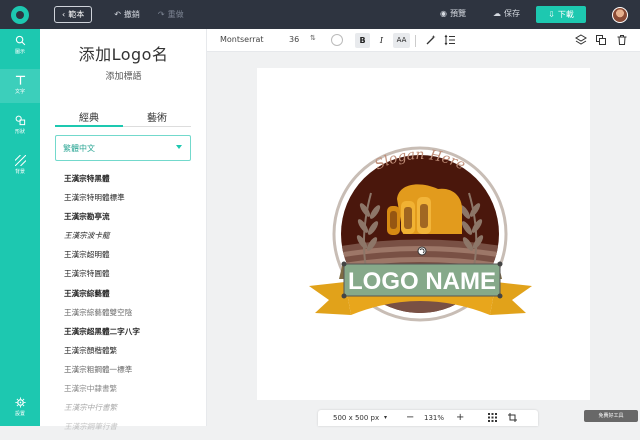 This screenshot has width=640, height=440. Describe the element at coordinates (434, 418) in the screenshot. I see `zoom-level: 131%` at that location.